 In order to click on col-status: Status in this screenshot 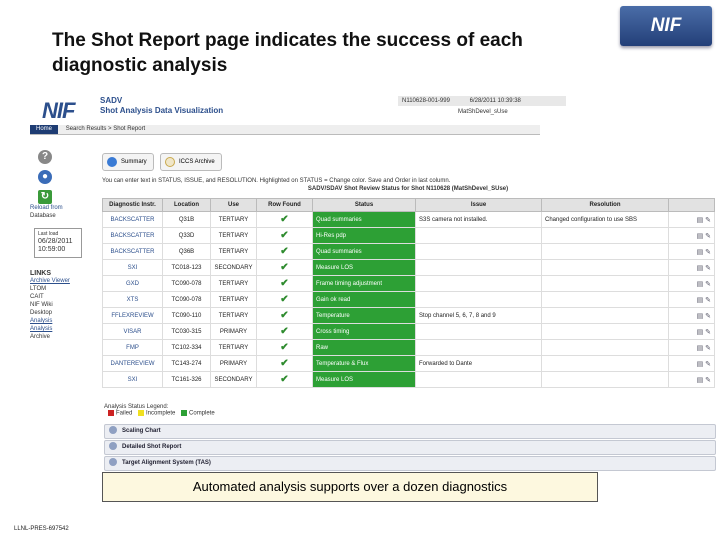, I will do `click(364, 205)`.